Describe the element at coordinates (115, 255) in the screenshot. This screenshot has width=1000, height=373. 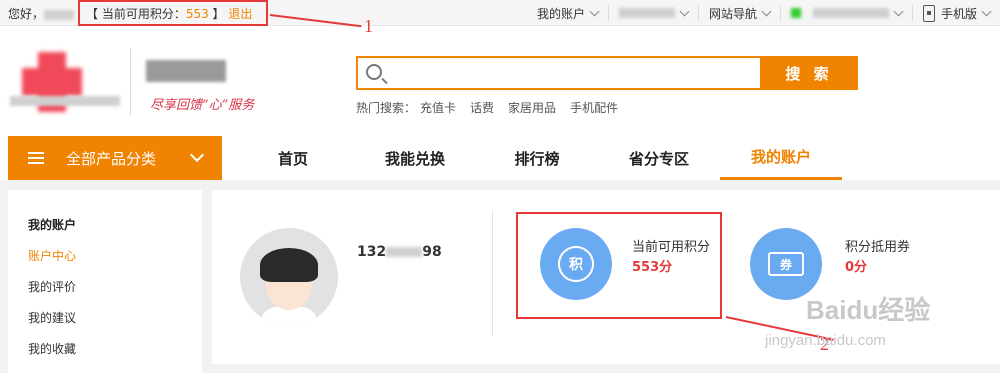
I see `sidebar-item-account-center: 账户中心` at that location.